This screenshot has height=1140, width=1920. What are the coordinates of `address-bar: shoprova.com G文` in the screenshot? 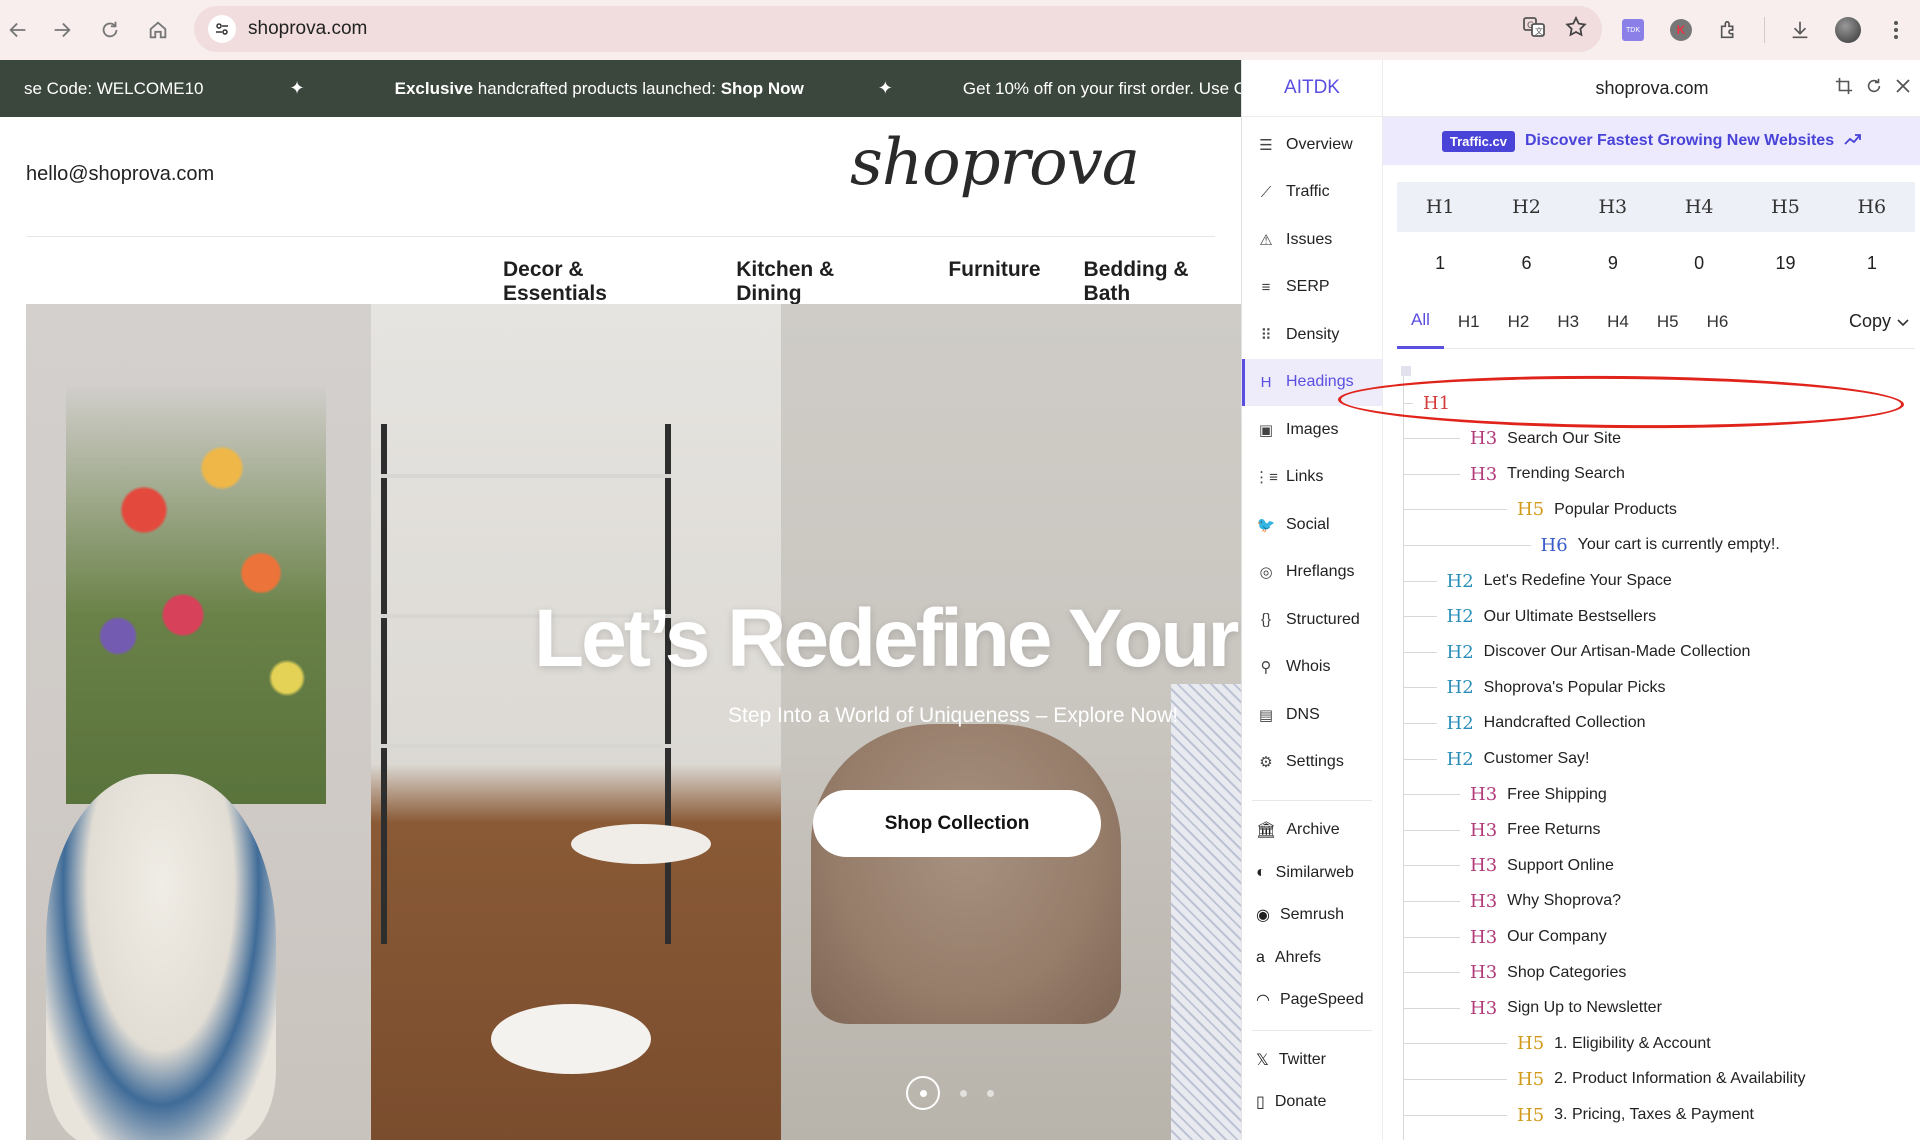 It's located at (898, 29).